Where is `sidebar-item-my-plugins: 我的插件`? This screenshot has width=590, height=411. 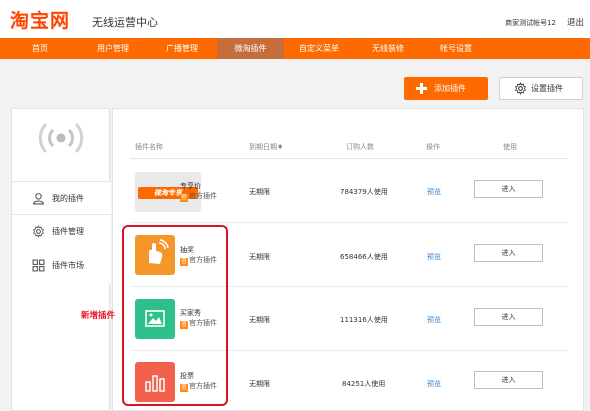
sidebar-item-my-plugins: 我的插件 is located at coordinates (61, 198).